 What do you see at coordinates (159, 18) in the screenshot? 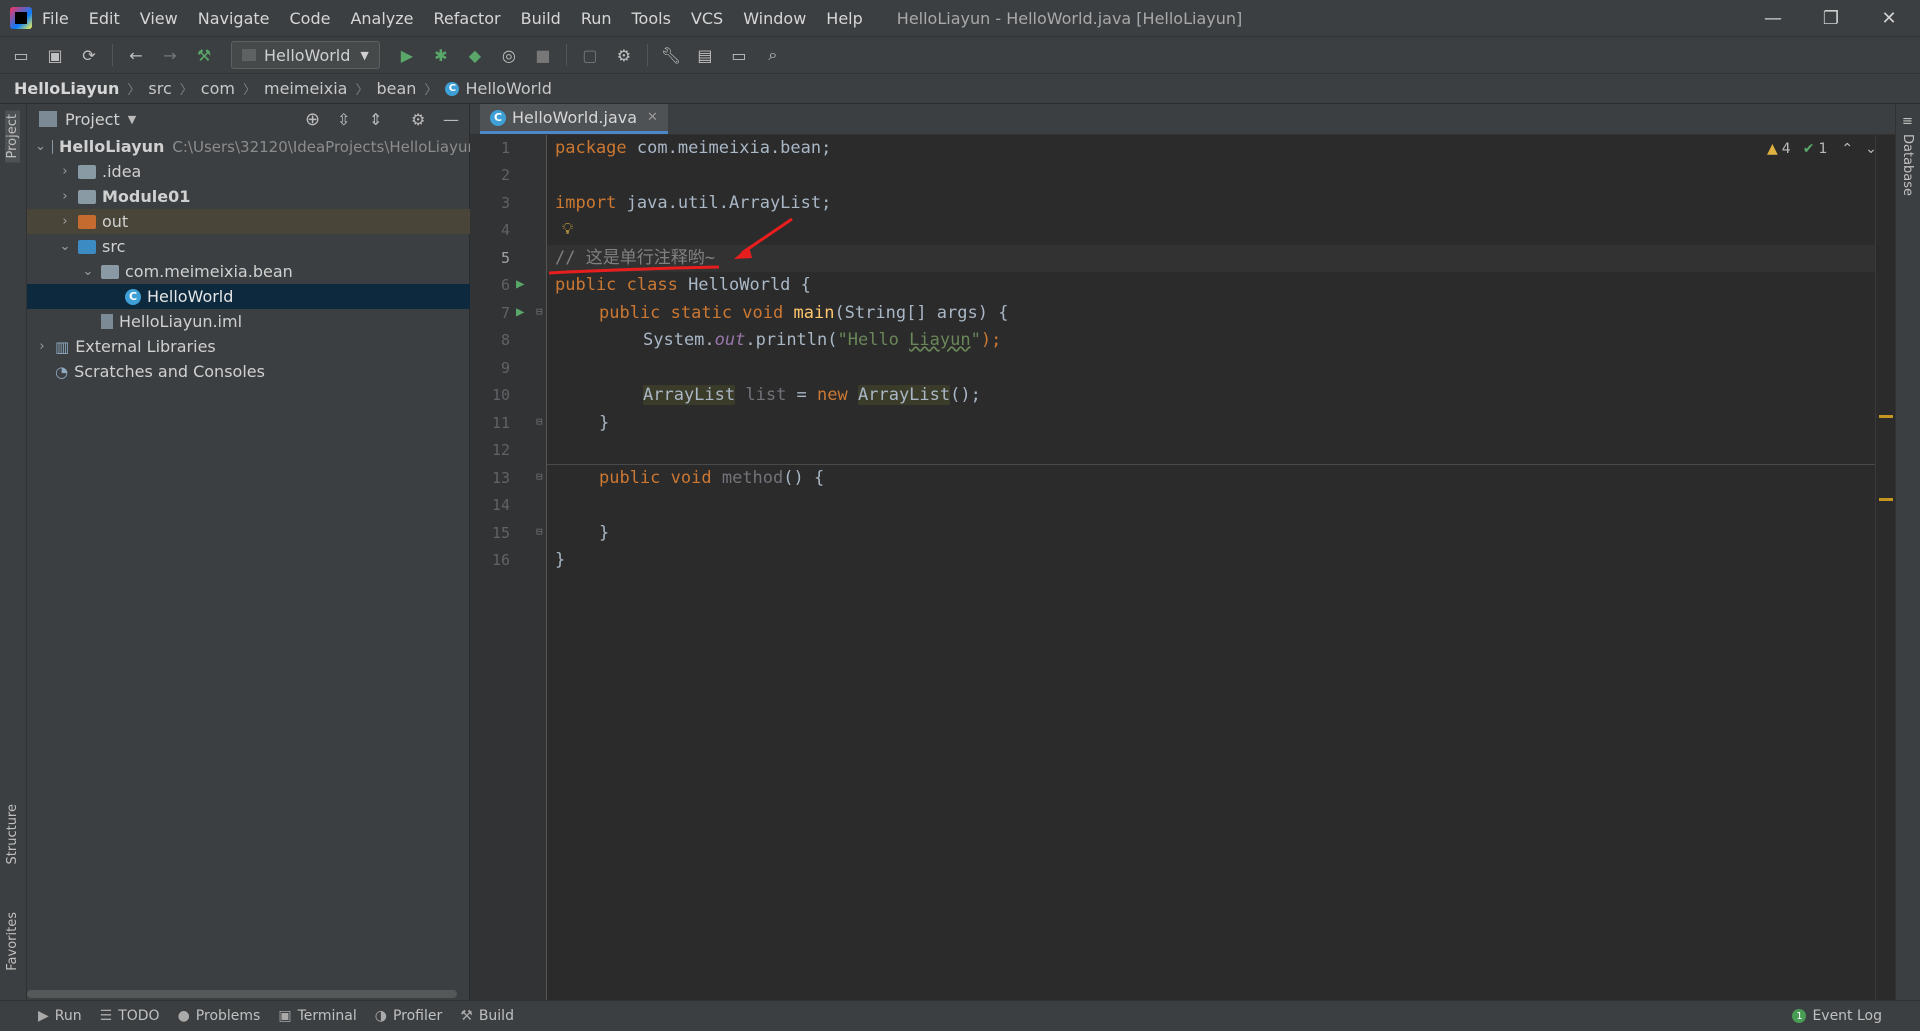
I see `menu-view: View` at bounding box center [159, 18].